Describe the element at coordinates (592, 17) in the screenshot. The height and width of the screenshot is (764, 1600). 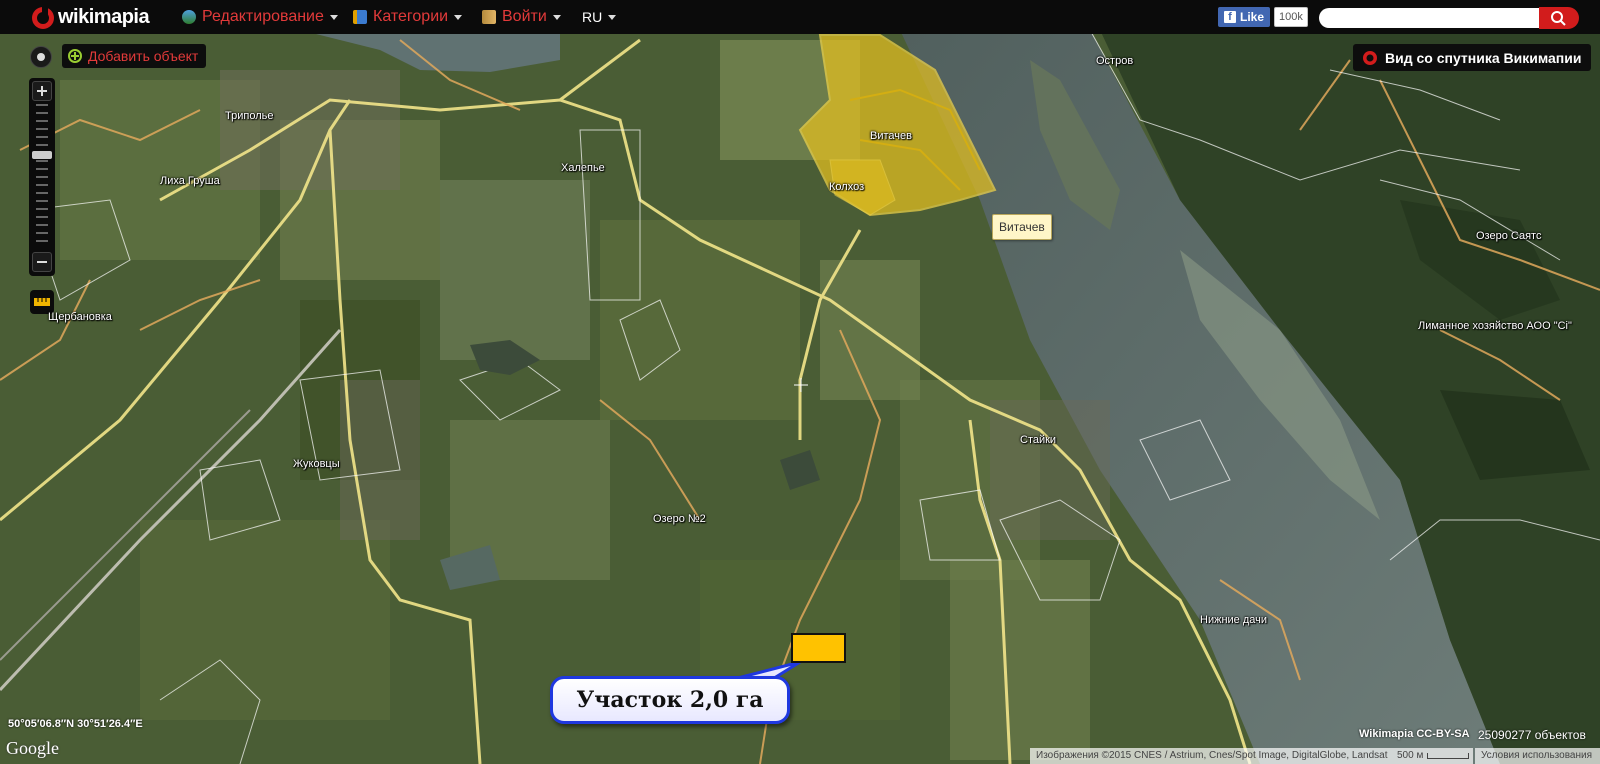
I see `language-label: RU` at that location.